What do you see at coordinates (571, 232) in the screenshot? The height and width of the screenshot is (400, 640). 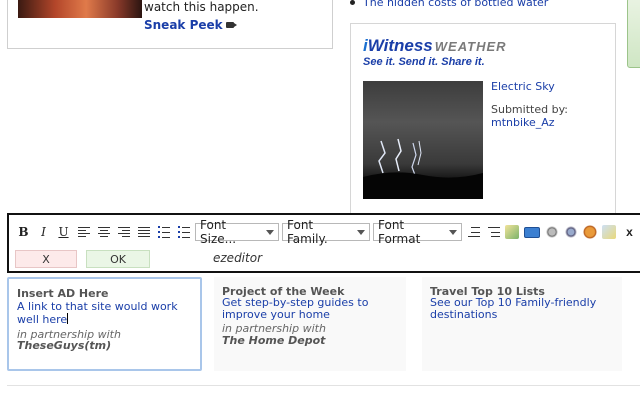 I see `unlink-icon` at bounding box center [571, 232].